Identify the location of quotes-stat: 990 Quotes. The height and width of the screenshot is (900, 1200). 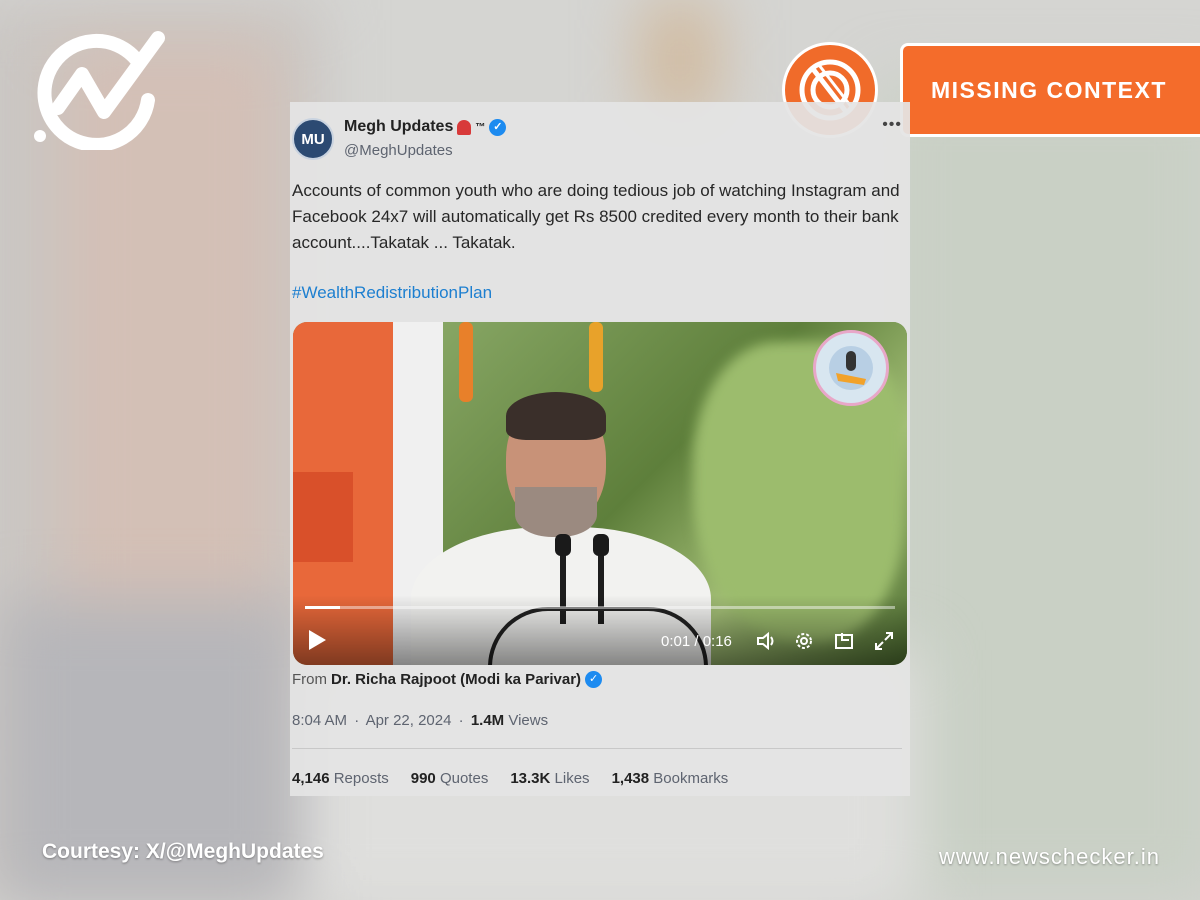
(450, 778).